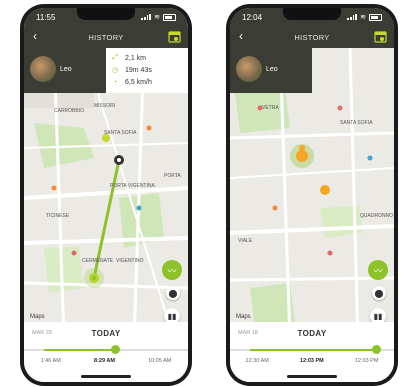  What do you see at coordinates (115, 57) in the screenshot?
I see `distance-icon: ⤢` at bounding box center [115, 57].